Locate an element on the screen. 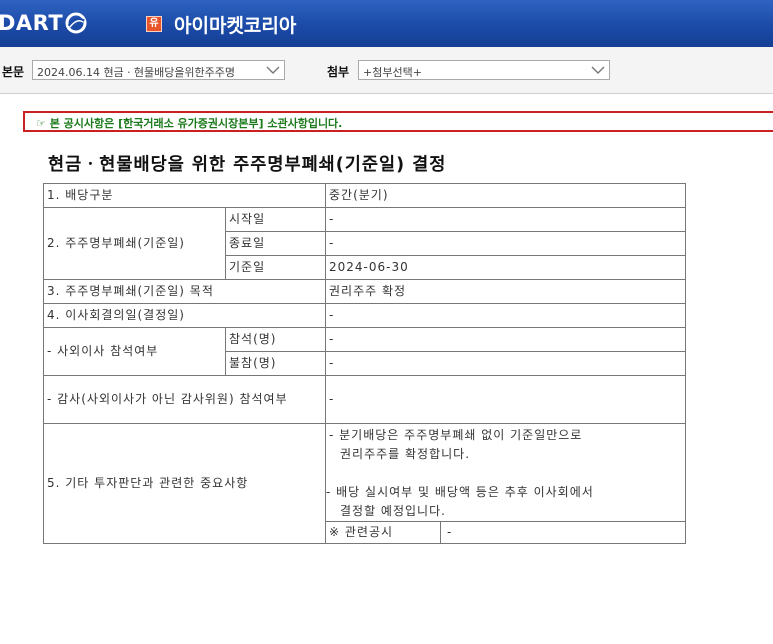  dart-logo: DART is located at coordinates (43, 23).